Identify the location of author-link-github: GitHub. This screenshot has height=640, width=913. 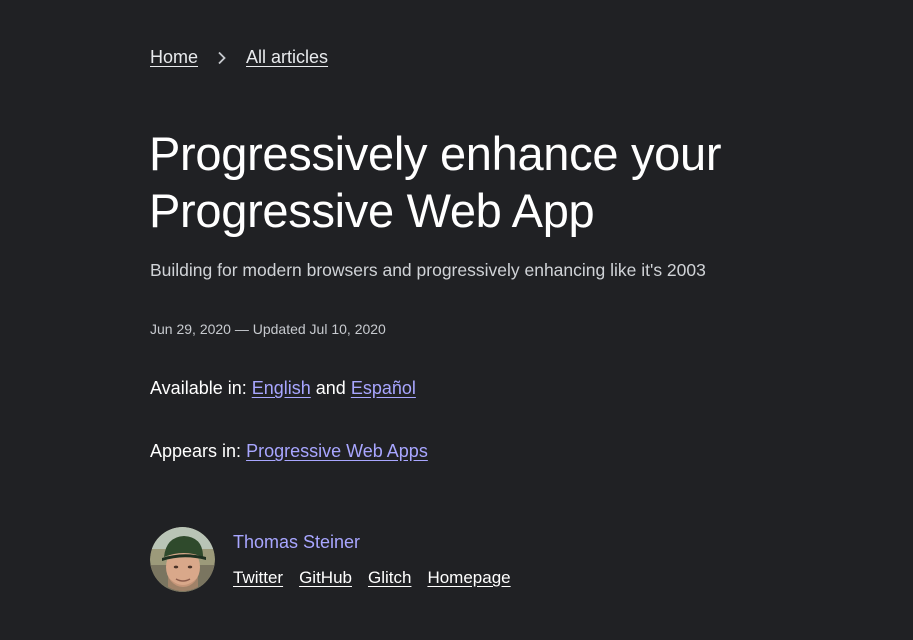
(325, 578).